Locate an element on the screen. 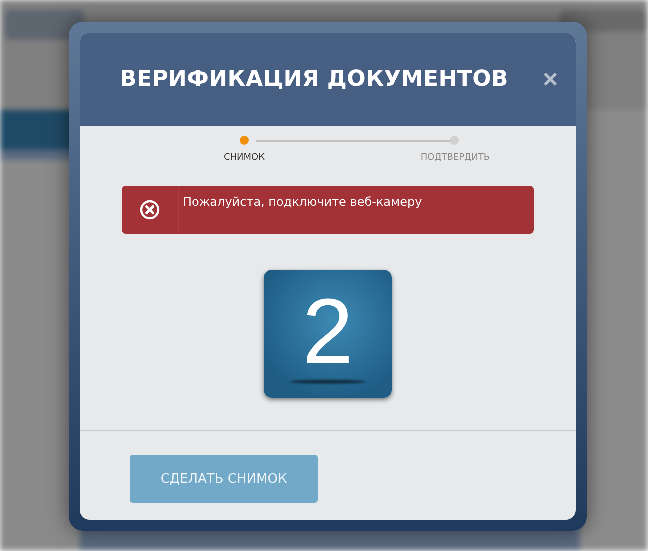 Image resolution: width=648 pixels, height=551 pixels. dialog-title: ВЕРИФИКАЦИЯ ДОКУМЕНТОВ is located at coordinates (315, 79).